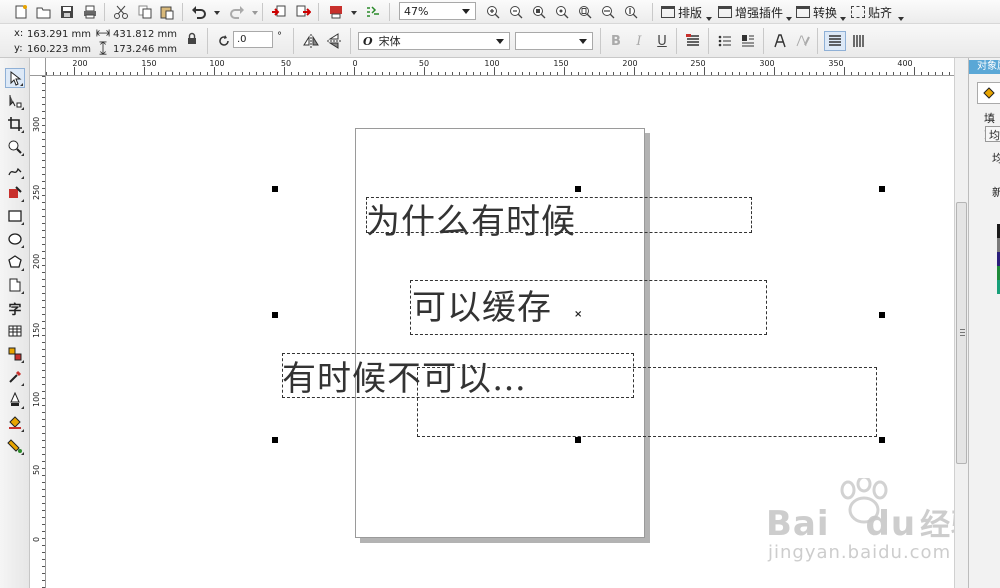  Describe the element at coordinates (67, 12) in the screenshot. I see `save-icon` at that location.